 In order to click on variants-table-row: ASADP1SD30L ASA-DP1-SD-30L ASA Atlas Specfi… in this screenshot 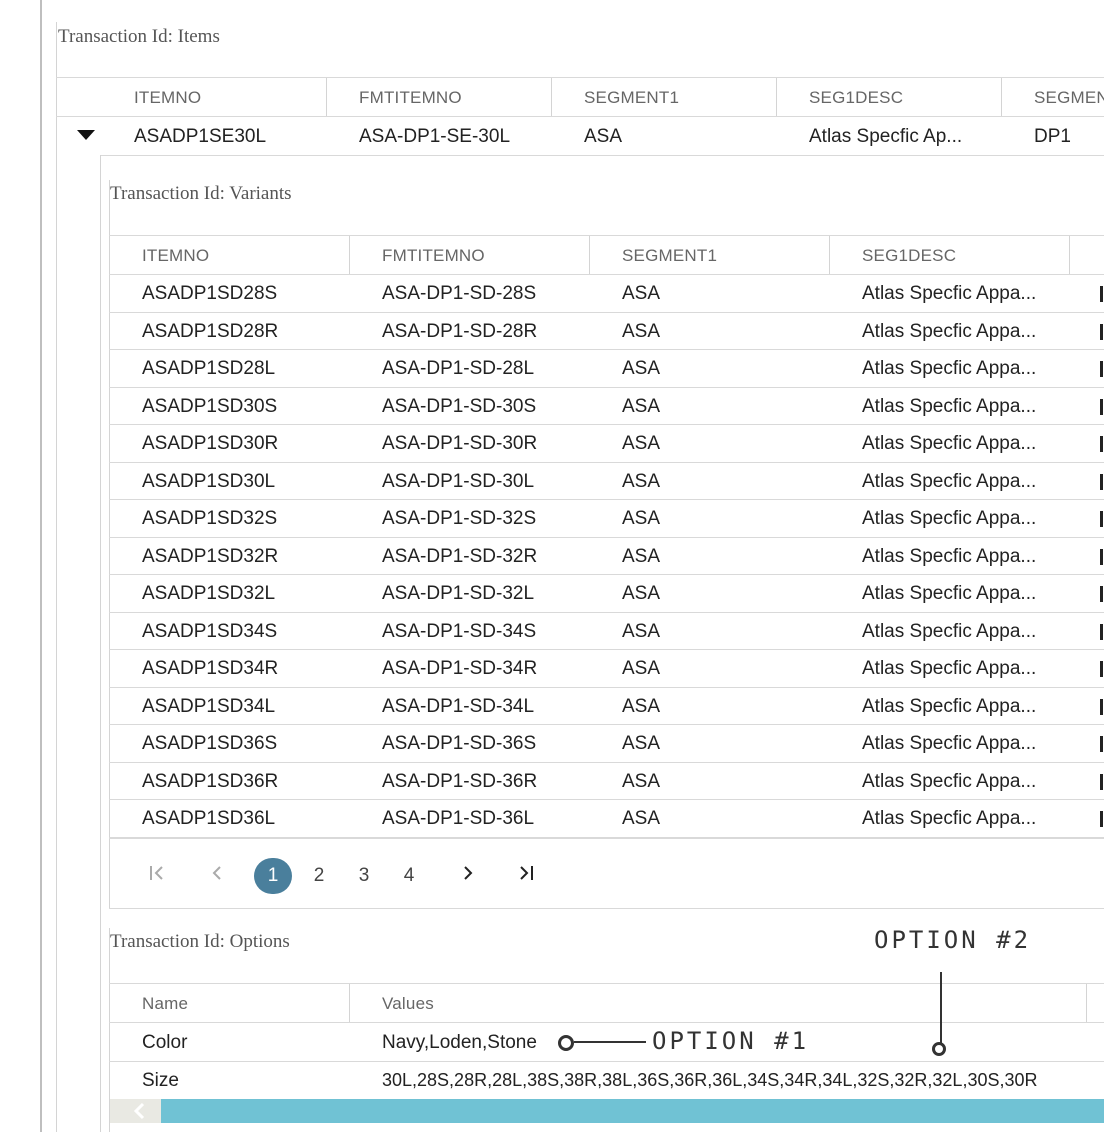, I will do `click(606, 481)`.